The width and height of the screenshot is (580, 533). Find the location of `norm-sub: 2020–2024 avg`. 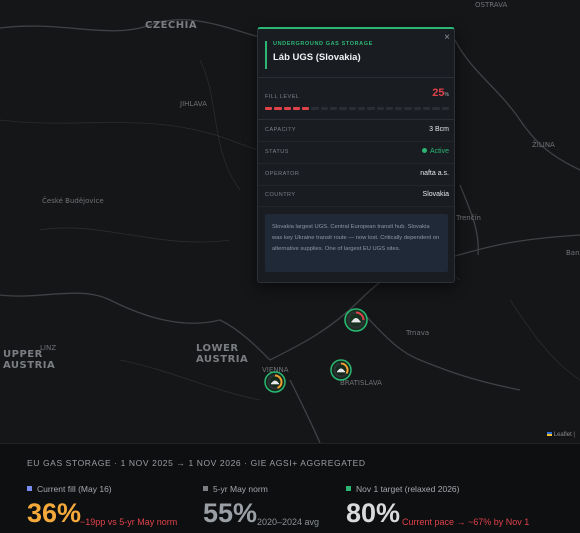

norm-sub: 2020–2024 avg is located at coordinates (288, 522).